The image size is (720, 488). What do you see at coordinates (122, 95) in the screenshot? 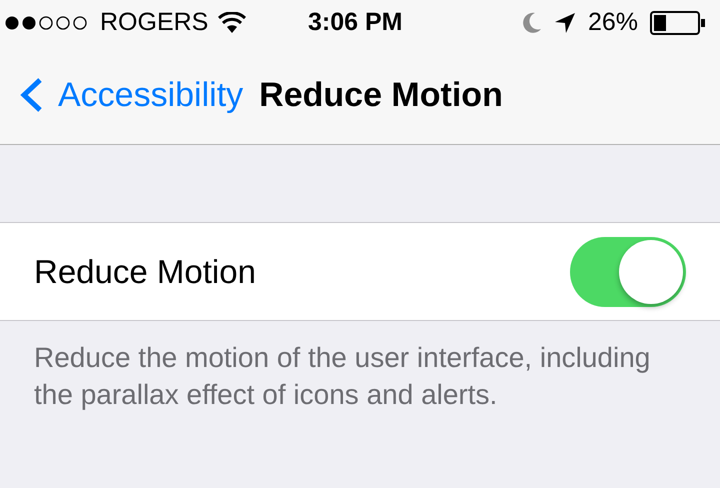
I see `back-button: Accessibility` at bounding box center [122, 95].